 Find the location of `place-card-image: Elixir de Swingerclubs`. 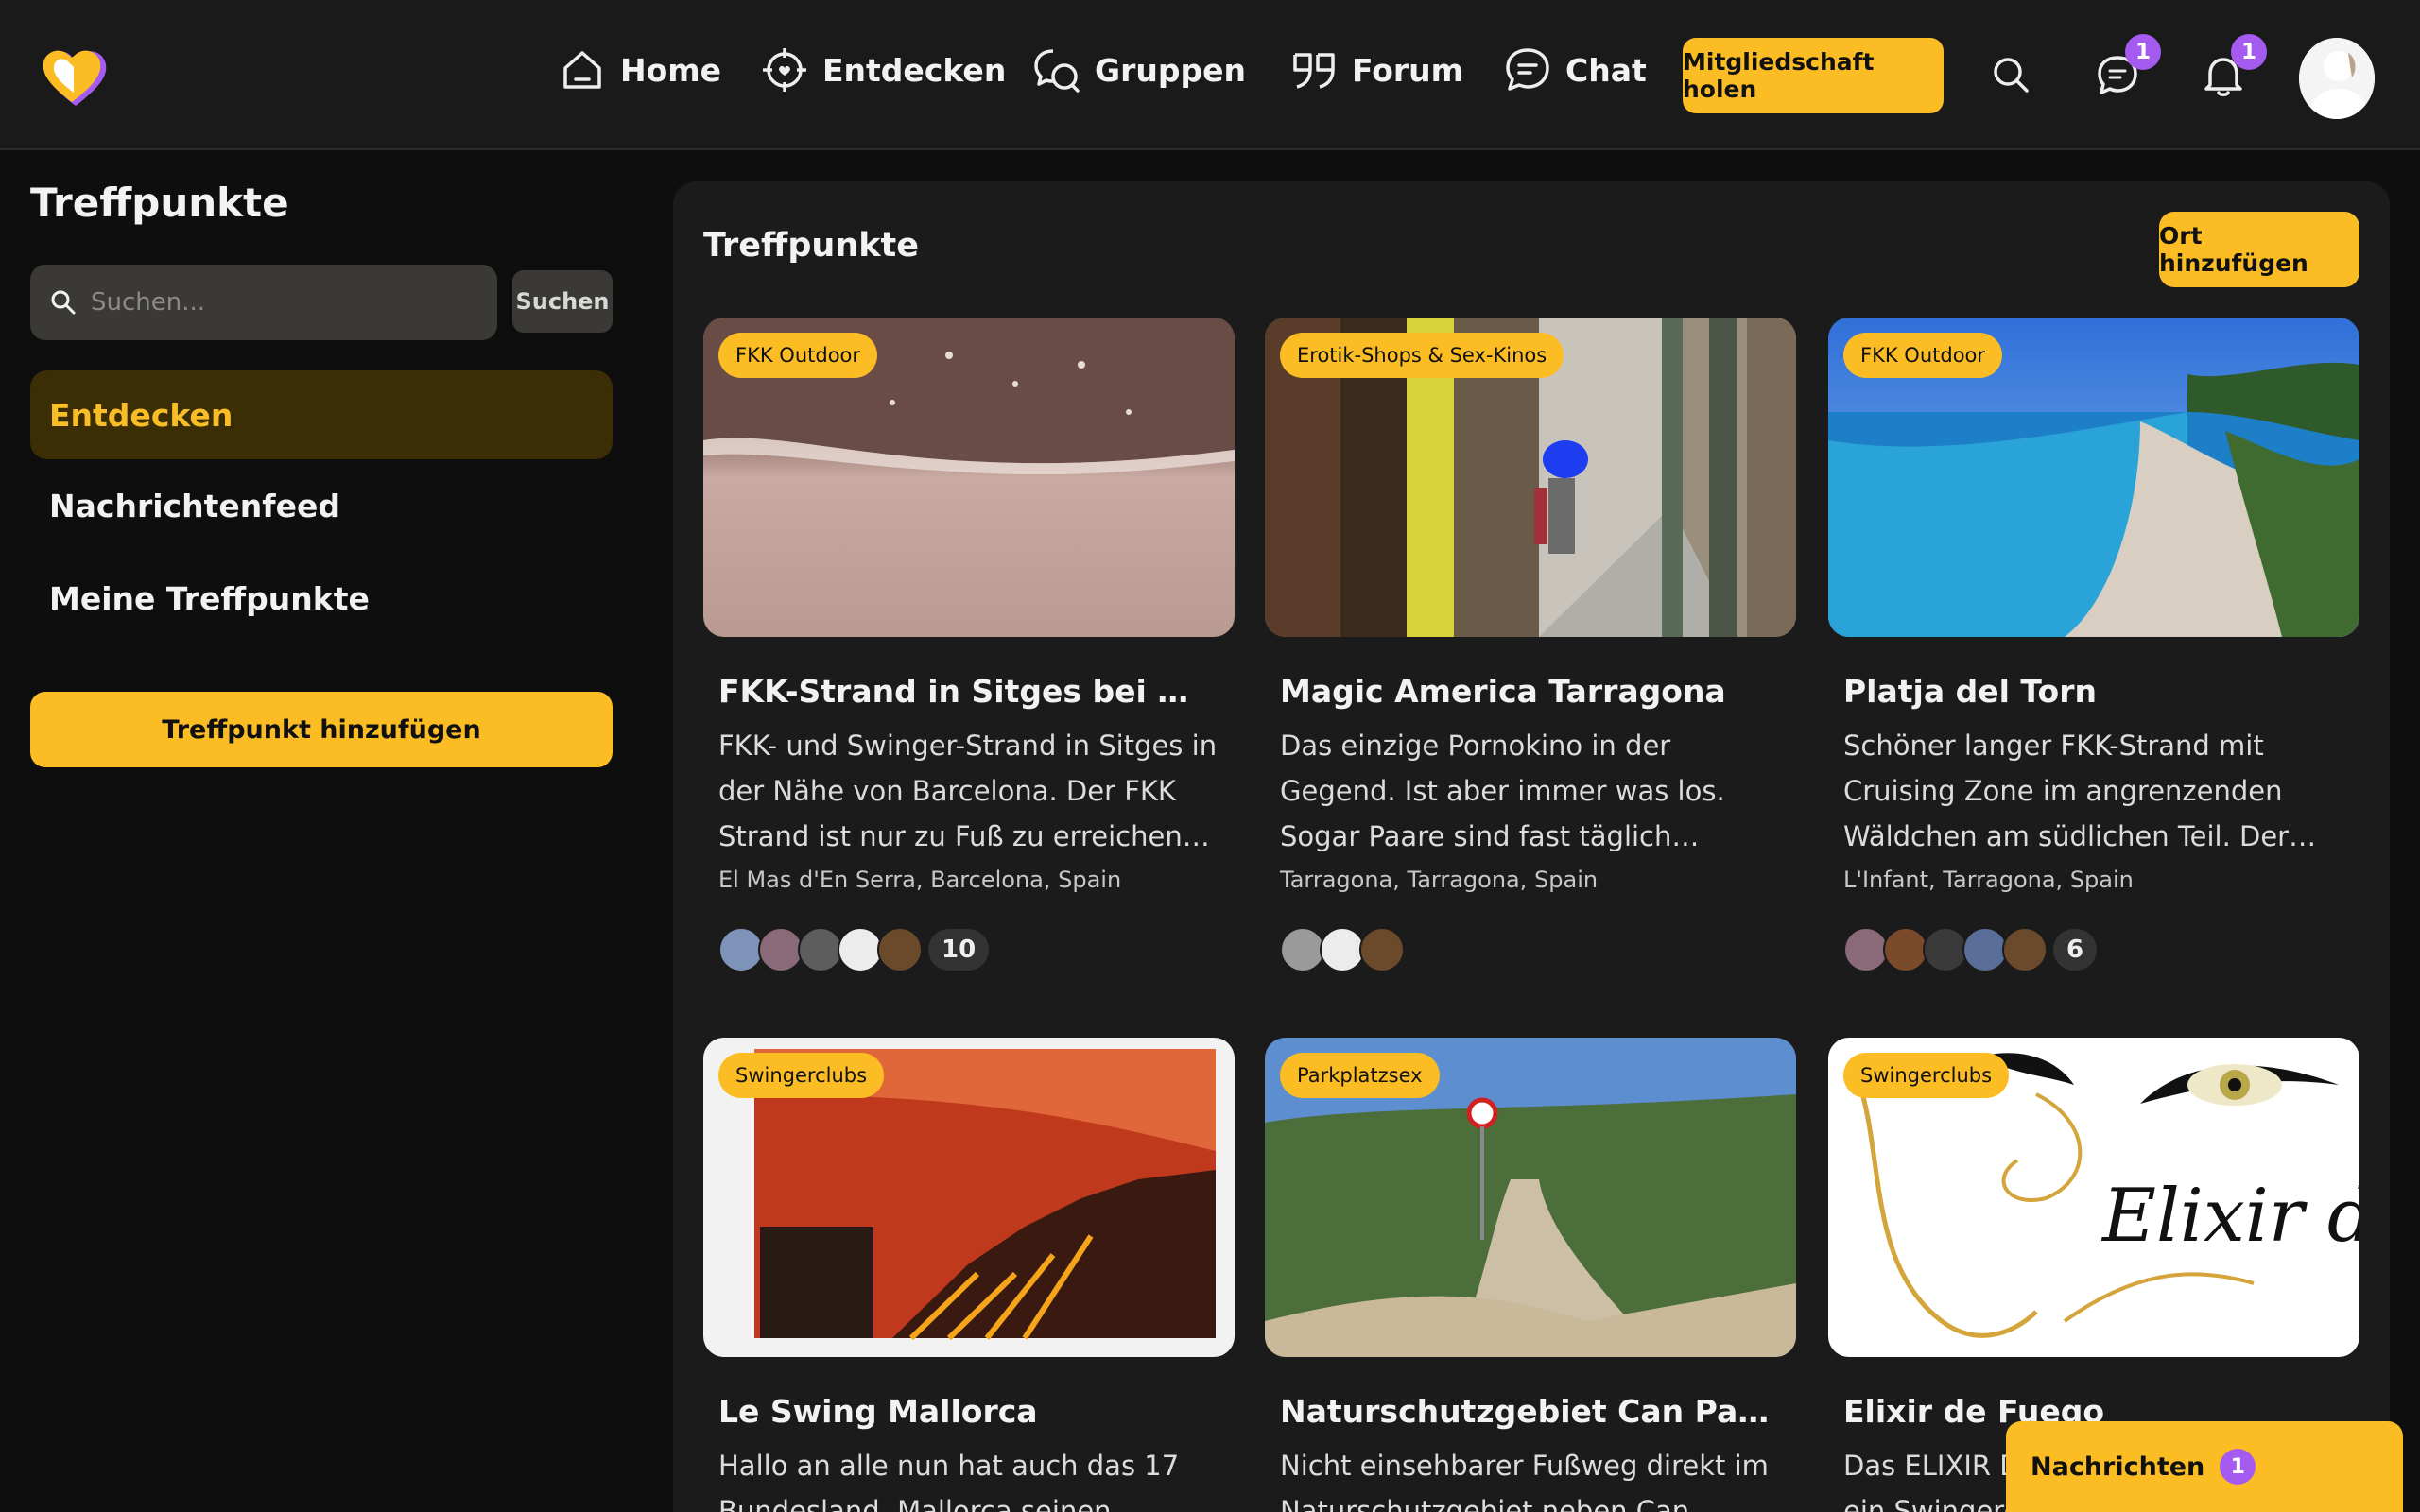

place-card-image: Elixir de Swingerclubs is located at coordinates (2094, 1197).